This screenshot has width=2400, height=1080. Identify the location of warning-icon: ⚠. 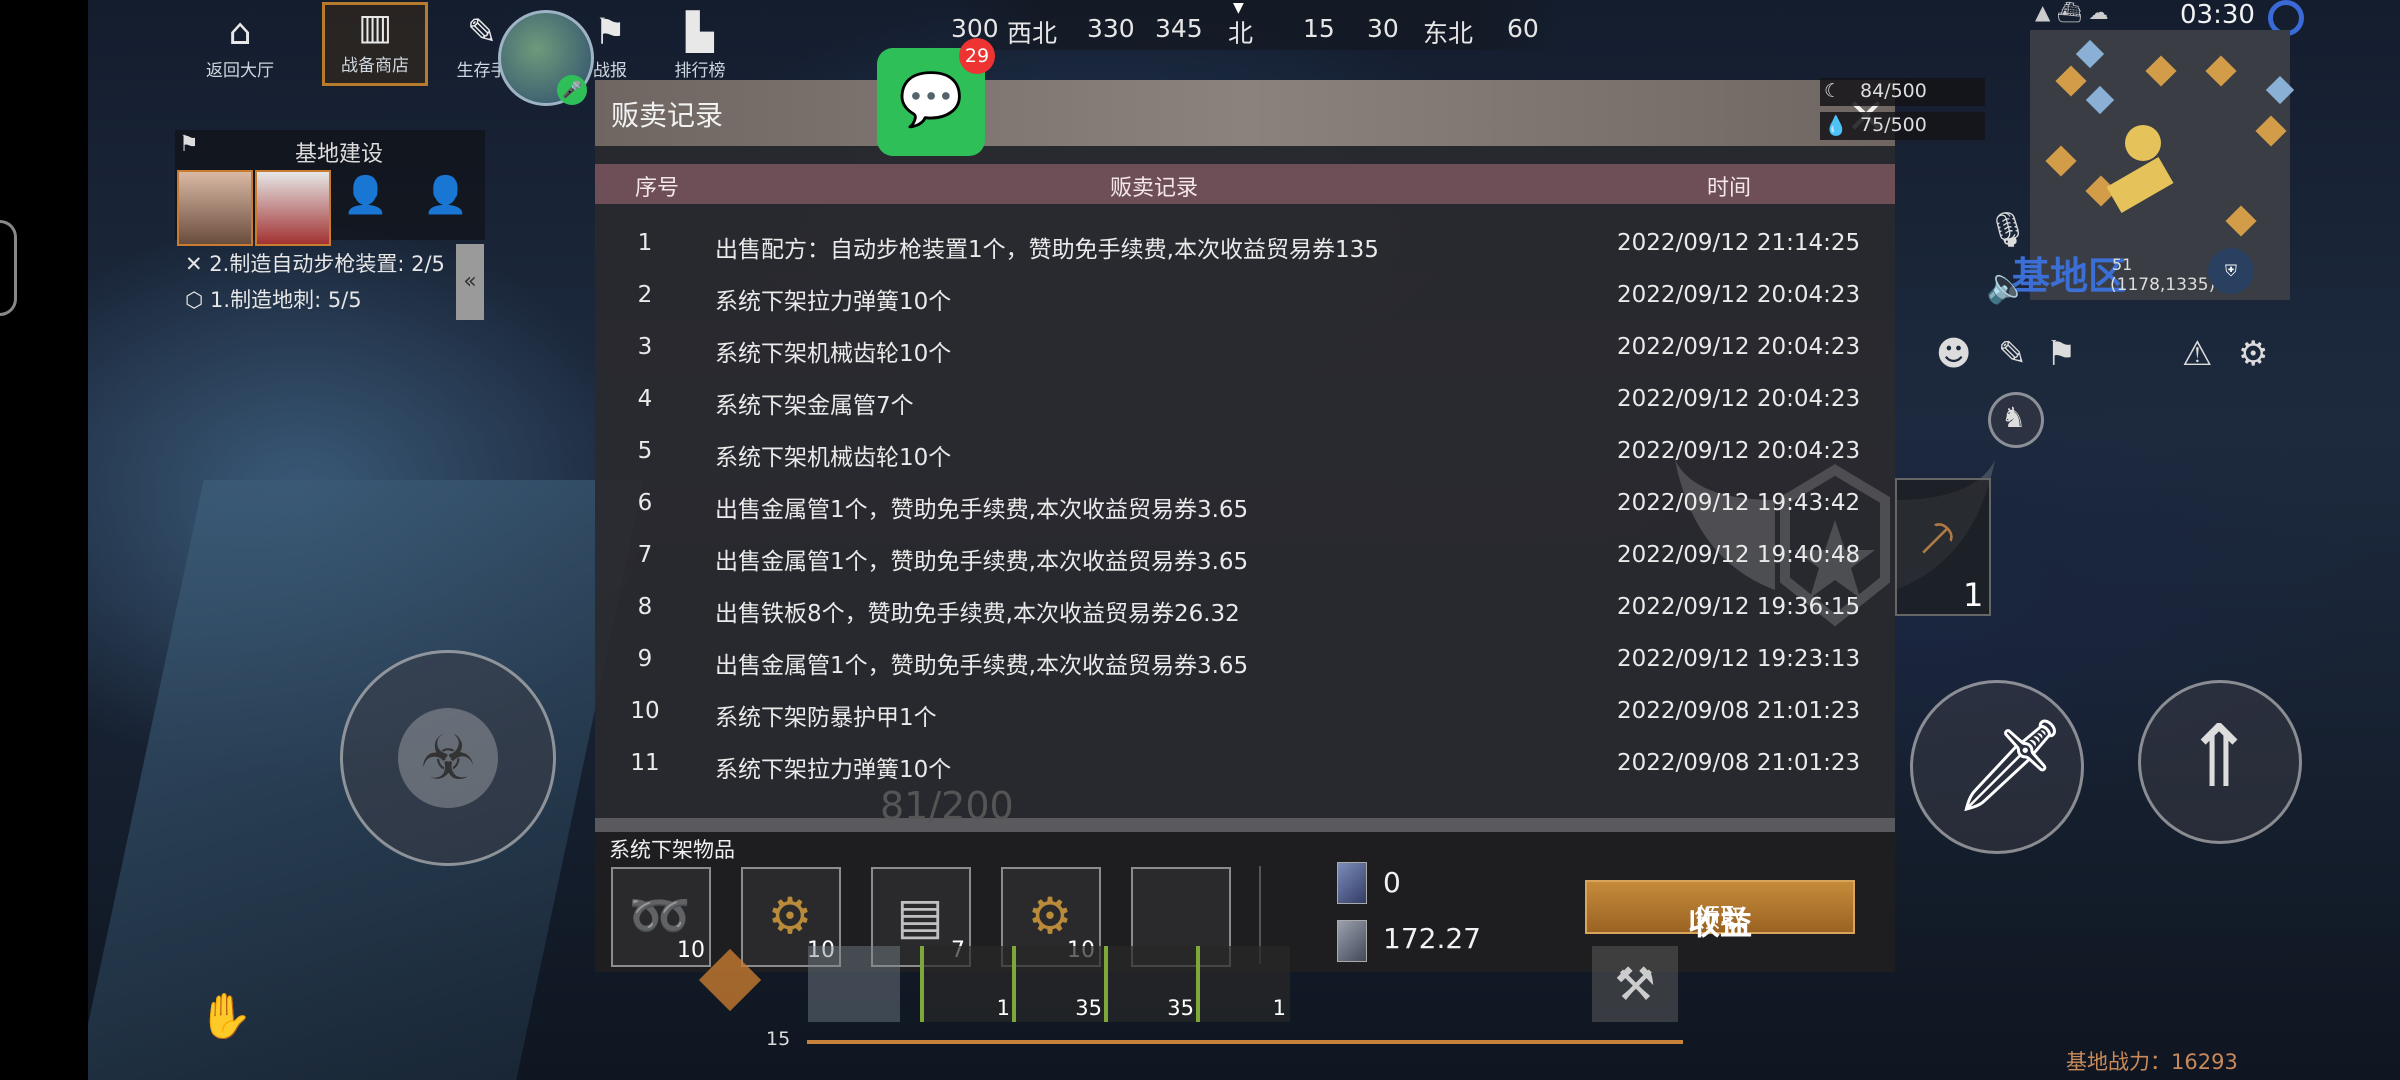
(2197, 354).